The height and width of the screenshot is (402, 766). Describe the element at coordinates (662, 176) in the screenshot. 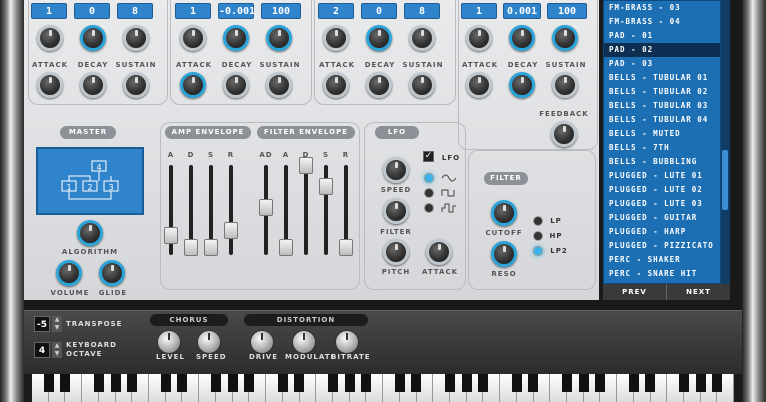

I see `preset-item: PLUGGED - LUTE 01` at that location.